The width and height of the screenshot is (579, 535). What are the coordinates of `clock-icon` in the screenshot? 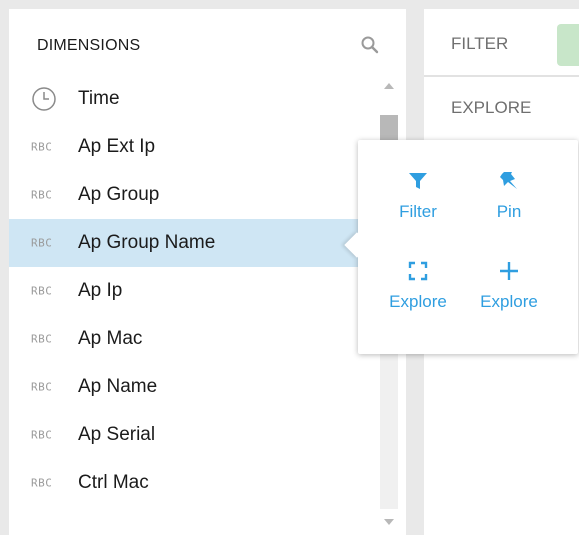 It's located at (44, 99).